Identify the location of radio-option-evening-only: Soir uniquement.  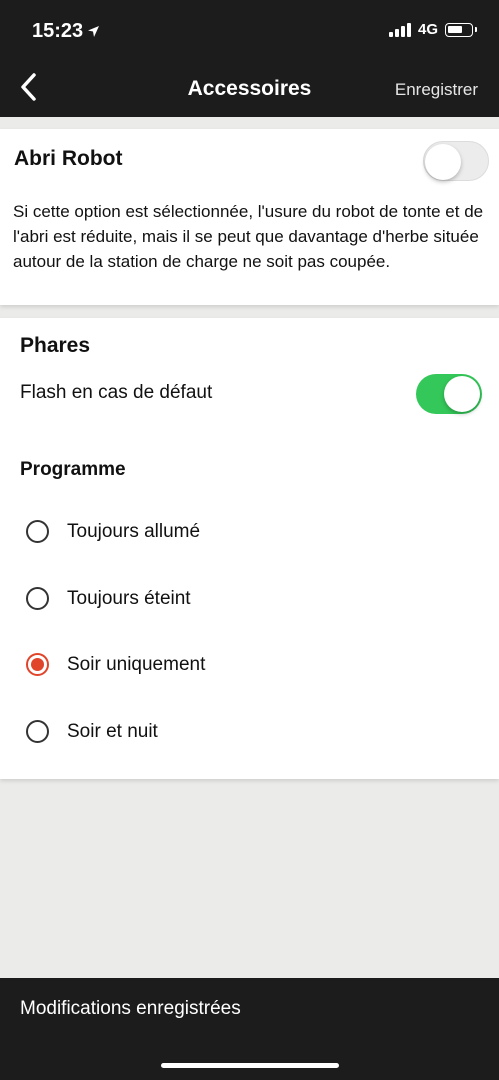
(115, 664).